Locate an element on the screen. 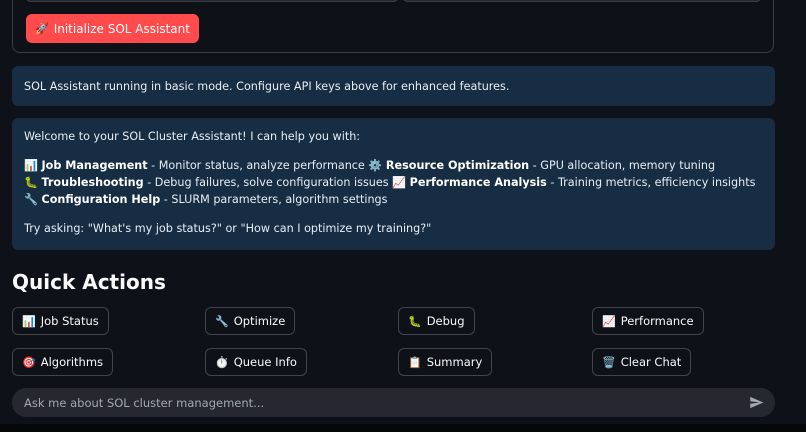 This screenshot has width=806, height=432. rocket-icon: 🚀 is located at coordinates (42, 28).